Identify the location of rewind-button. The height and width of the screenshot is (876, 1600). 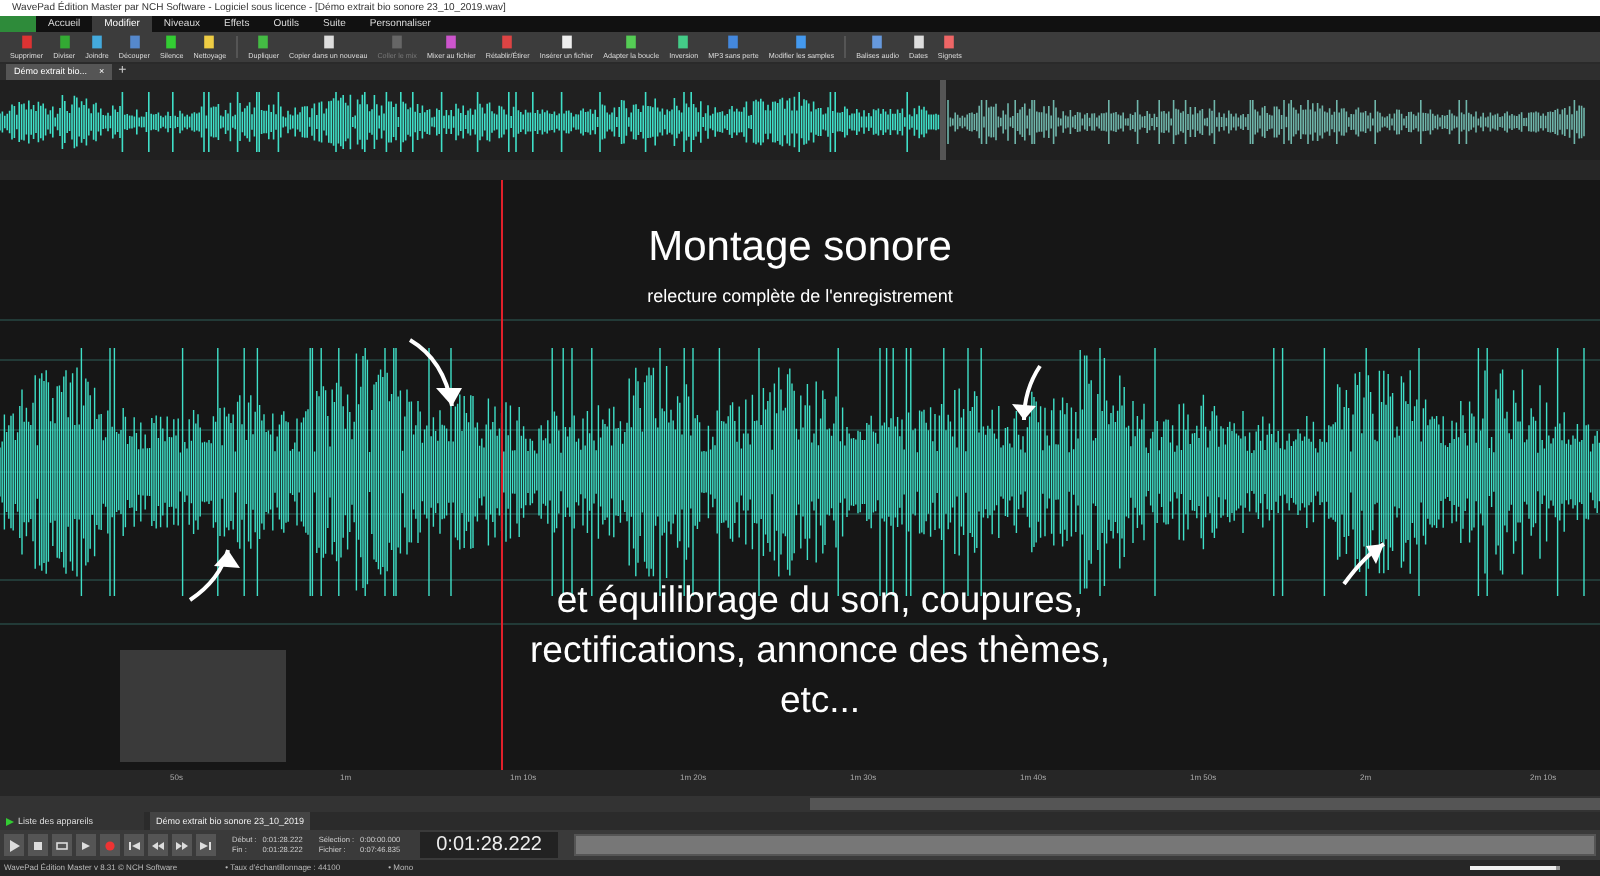
(158, 845).